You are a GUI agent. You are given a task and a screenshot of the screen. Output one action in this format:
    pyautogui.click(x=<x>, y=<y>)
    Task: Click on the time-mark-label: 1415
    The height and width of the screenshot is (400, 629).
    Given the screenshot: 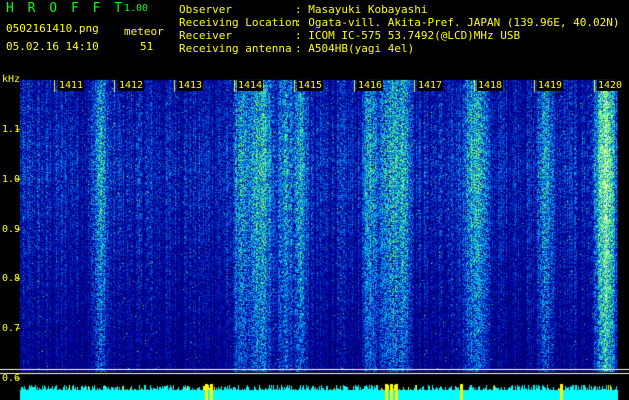 What is the action you would take?
    pyautogui.click(x=310, y=85)
    